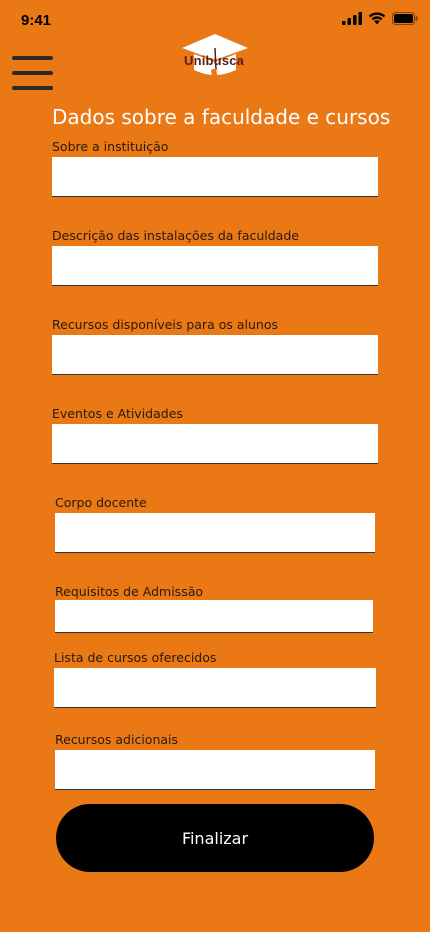 The height and width of the screenshot is (932, 430). What do you see at coordinates (405, 18) in the screenshot?
I see `battery-icon` at bounding box center [405, 18].